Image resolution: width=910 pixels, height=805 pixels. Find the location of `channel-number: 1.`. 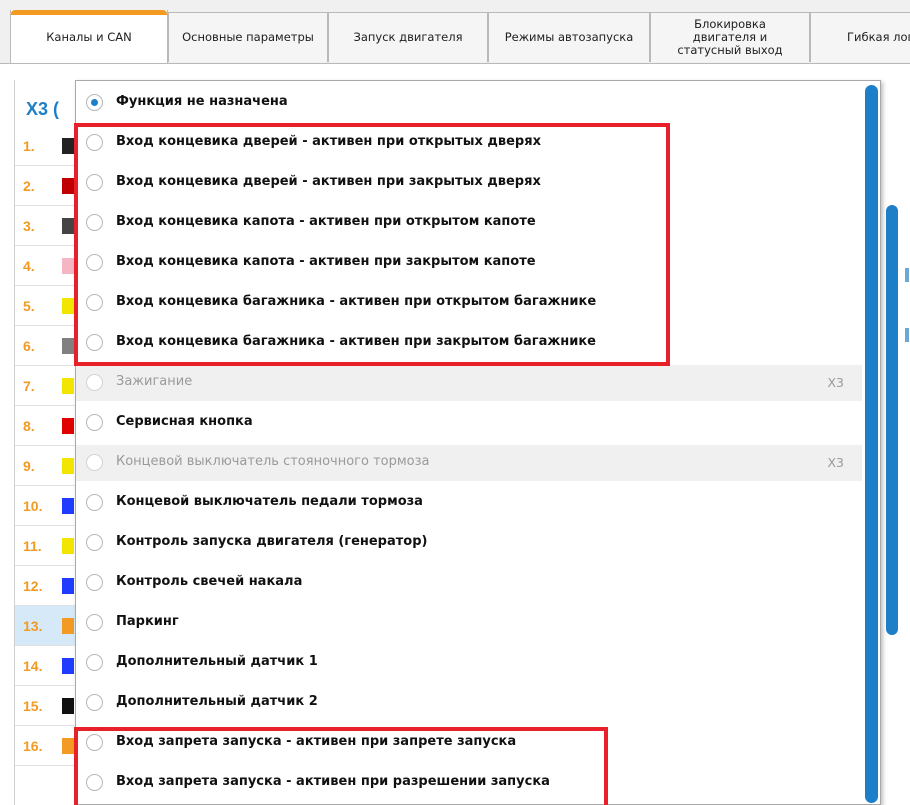

channel-number: 1. is located at coordinates (29, 146).